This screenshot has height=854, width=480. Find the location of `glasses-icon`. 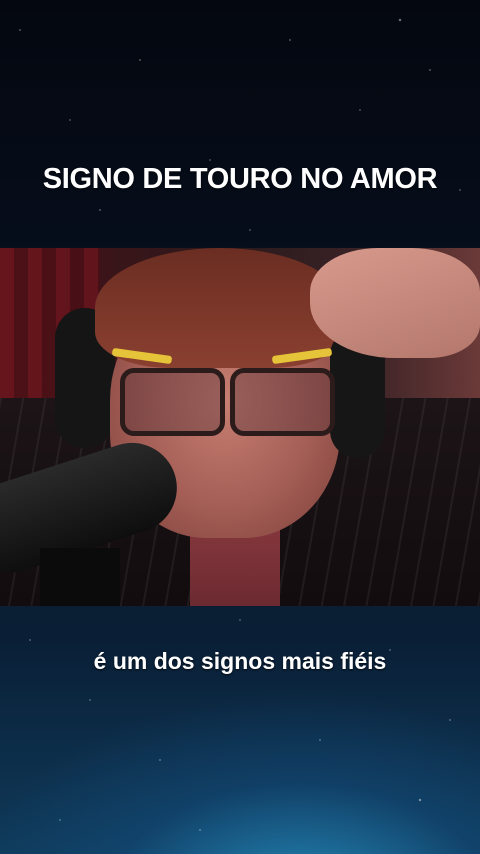

glasses-icon is located at coordinates (223, 391).